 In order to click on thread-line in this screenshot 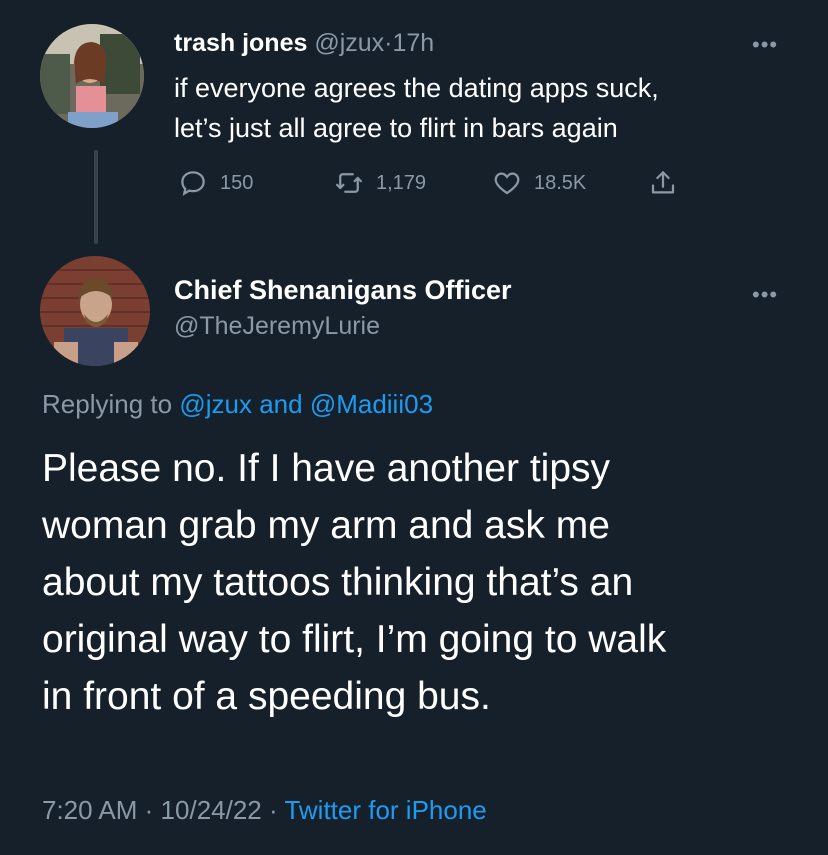, I will do `click(96, 197)`.